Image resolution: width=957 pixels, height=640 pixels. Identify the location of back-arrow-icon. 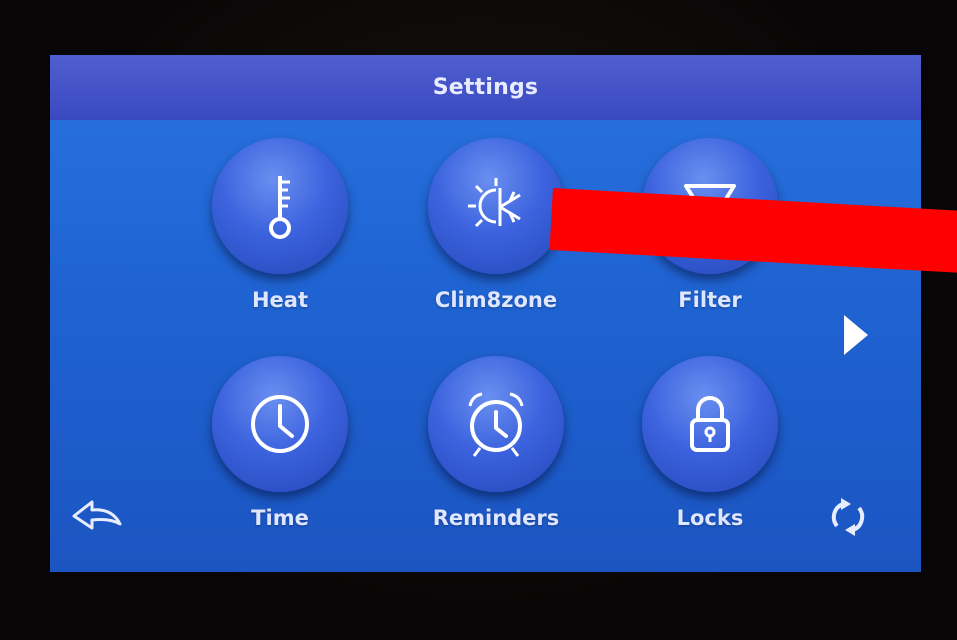
(97, 515).